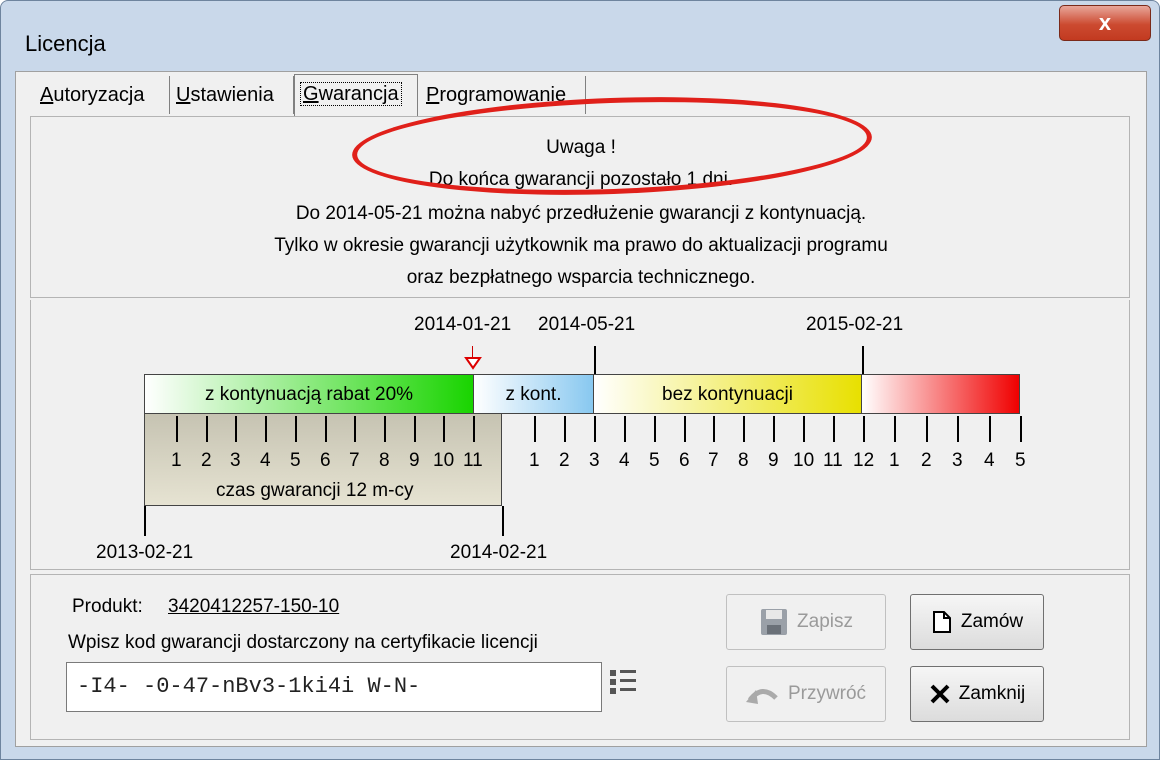  I want to click on undo-icon, so click(761, 696).